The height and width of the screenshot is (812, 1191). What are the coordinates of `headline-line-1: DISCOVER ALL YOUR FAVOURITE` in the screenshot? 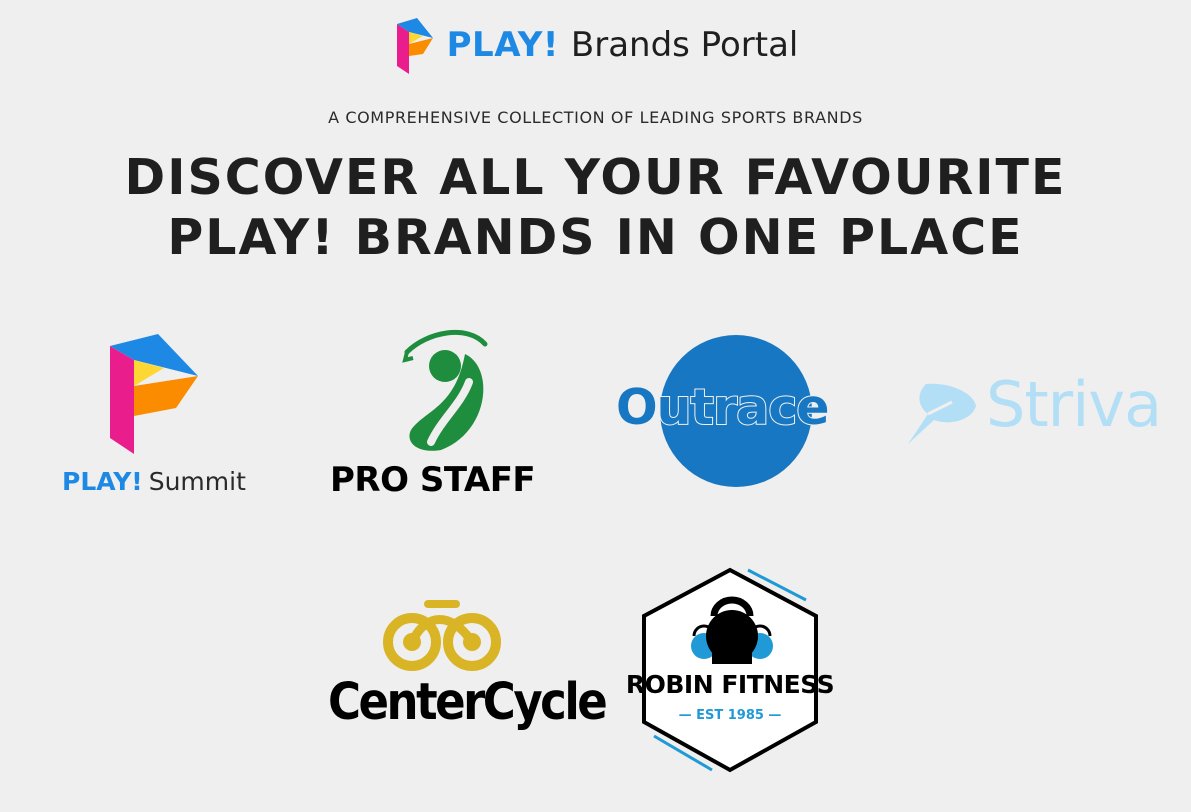 It's located at (595, 177).